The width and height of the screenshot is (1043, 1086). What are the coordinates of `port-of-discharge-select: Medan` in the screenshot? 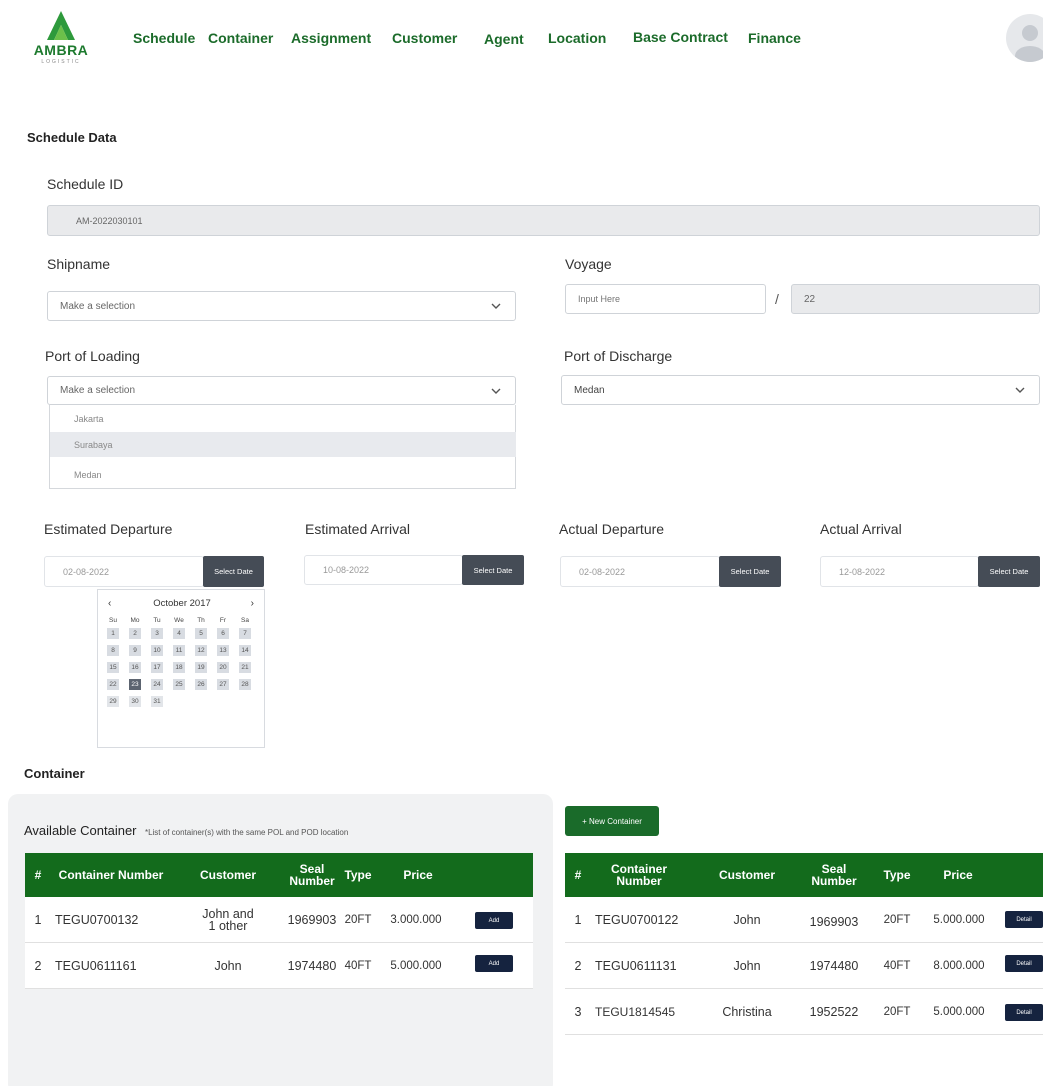 It's located at (800, 390).